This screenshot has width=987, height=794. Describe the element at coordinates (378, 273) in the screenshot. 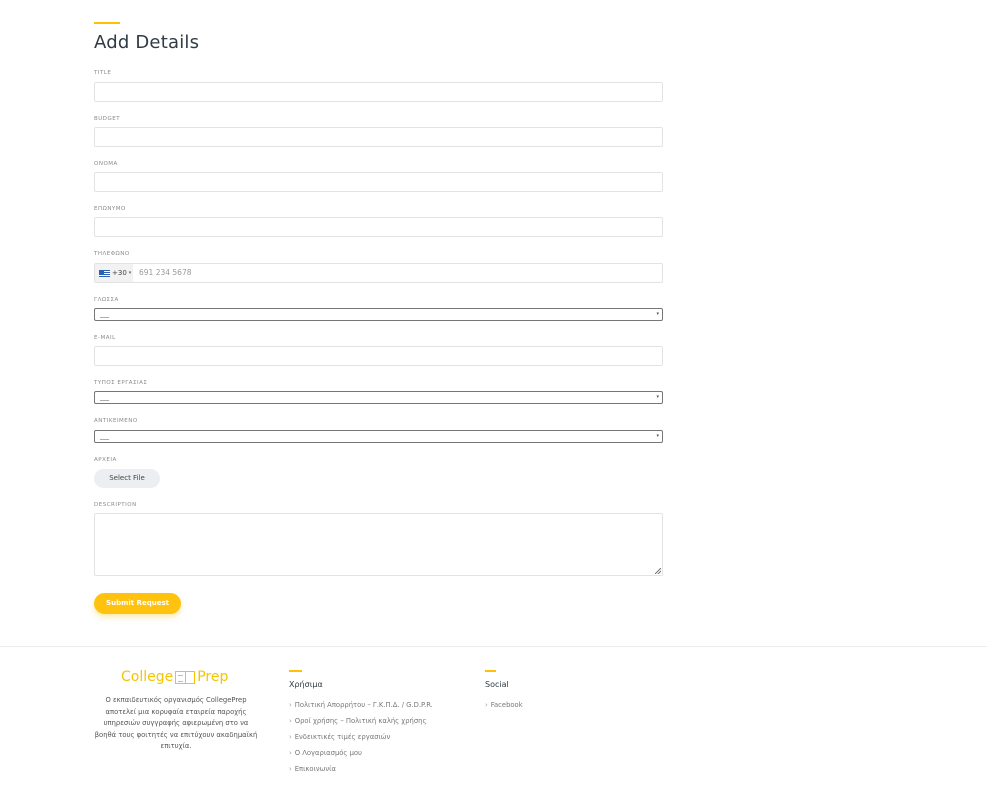

I see `phone-input: +30 ▾ 691 234 5678` at that location.